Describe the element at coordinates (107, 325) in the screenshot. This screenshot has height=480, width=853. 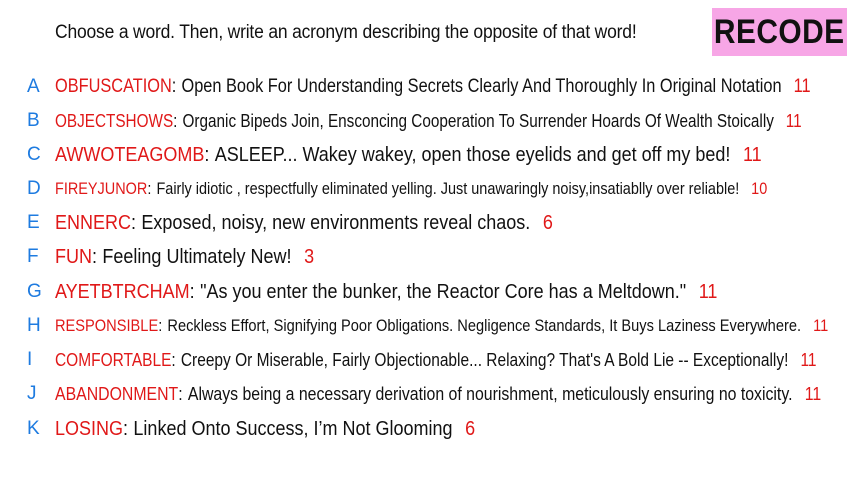
I see `entry-word: RESPONSIBLE` at that location.